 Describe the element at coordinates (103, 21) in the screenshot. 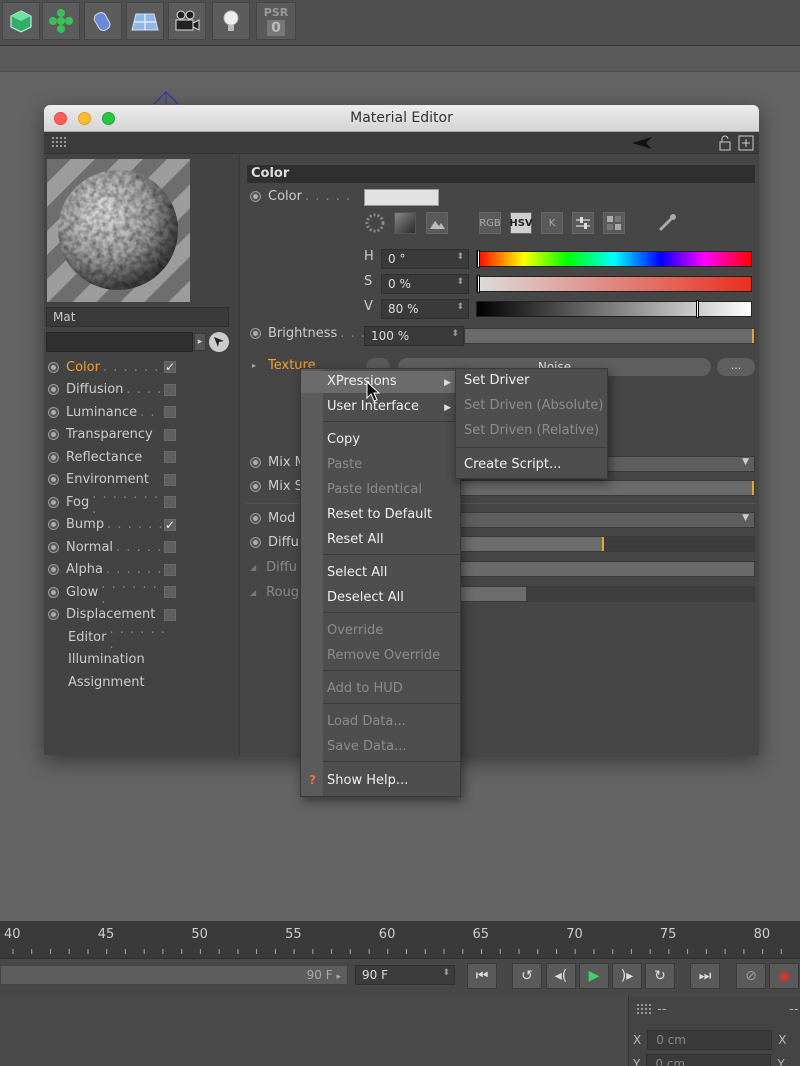

I see `deformer-icon` at that location.